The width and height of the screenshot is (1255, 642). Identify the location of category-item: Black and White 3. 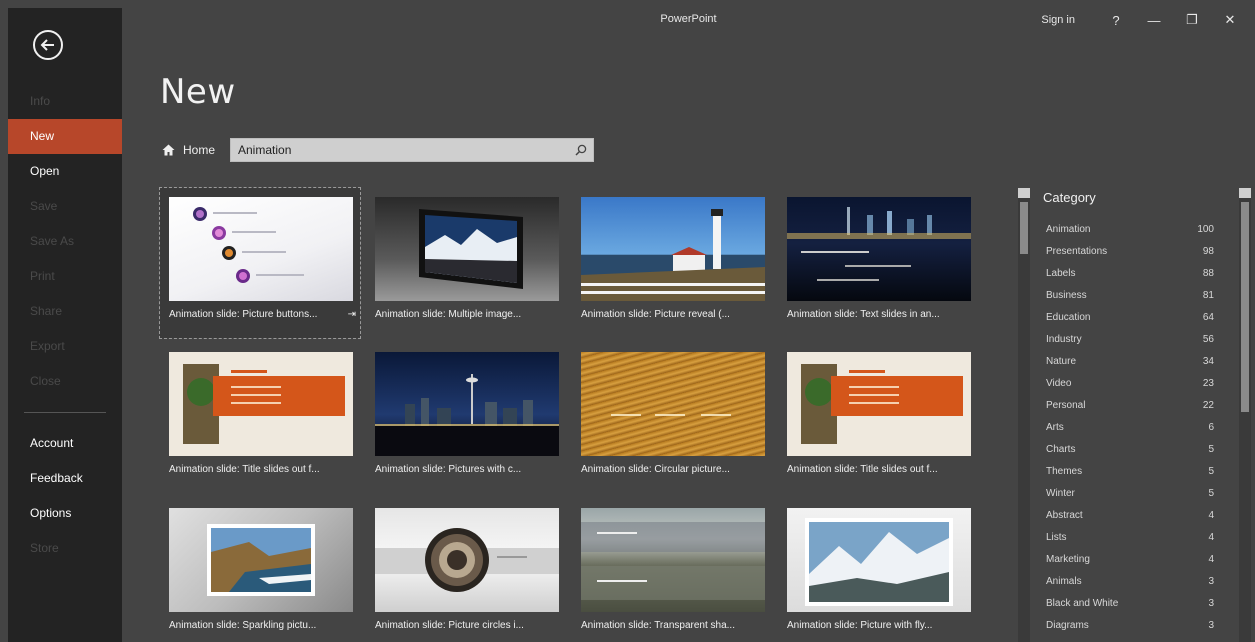
(1130, 603).